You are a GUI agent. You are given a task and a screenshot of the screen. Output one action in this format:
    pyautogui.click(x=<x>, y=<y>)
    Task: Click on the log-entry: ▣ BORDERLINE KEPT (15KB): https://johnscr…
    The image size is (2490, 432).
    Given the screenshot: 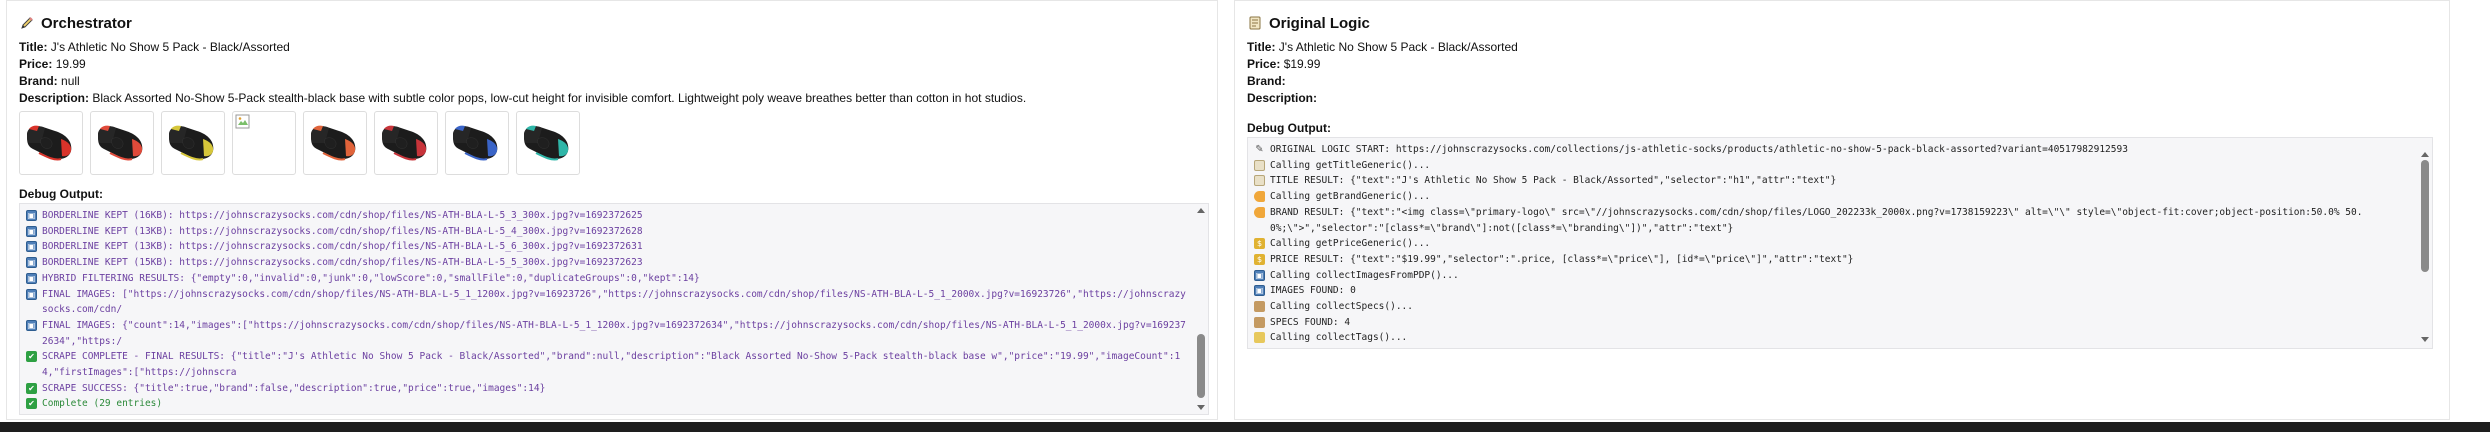 What is the action you would take?
    pyautogui.click(x=608, y=263)
    